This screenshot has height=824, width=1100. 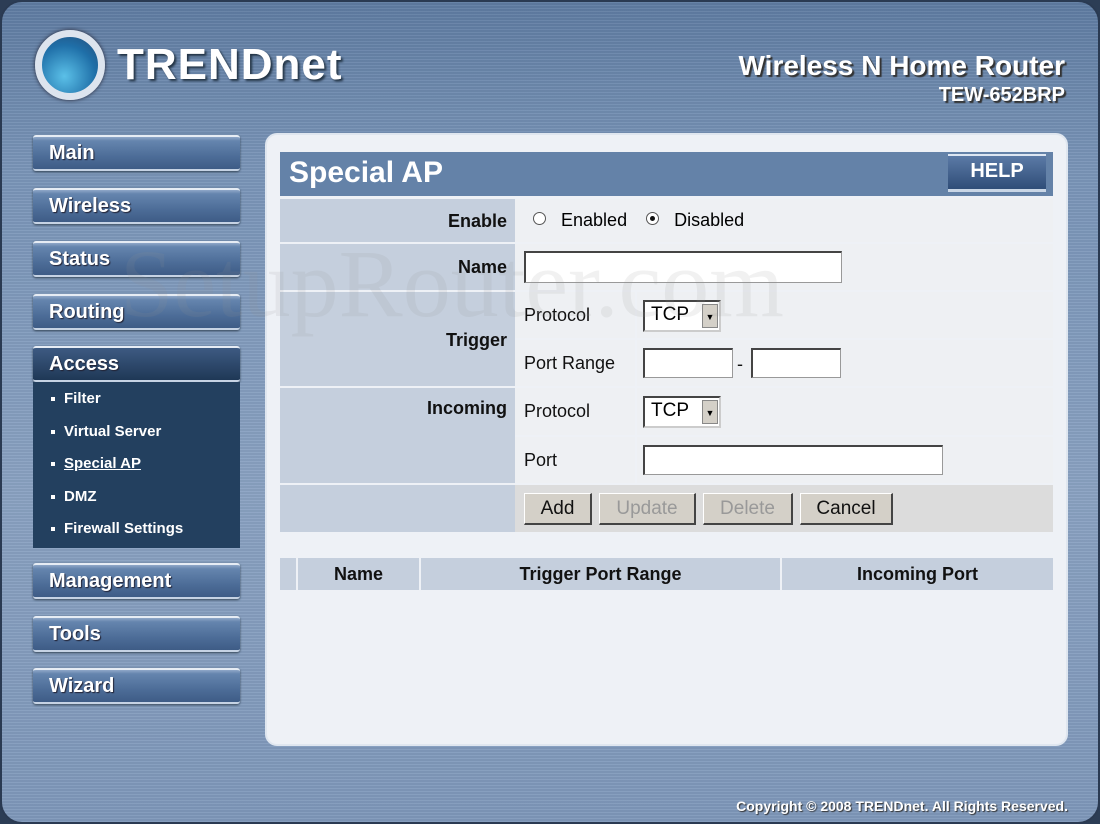 What do you see at coordinates (397, 339) in the screenshot?
I see `trigger-label: Trigger` at bounding box center [397, 339].